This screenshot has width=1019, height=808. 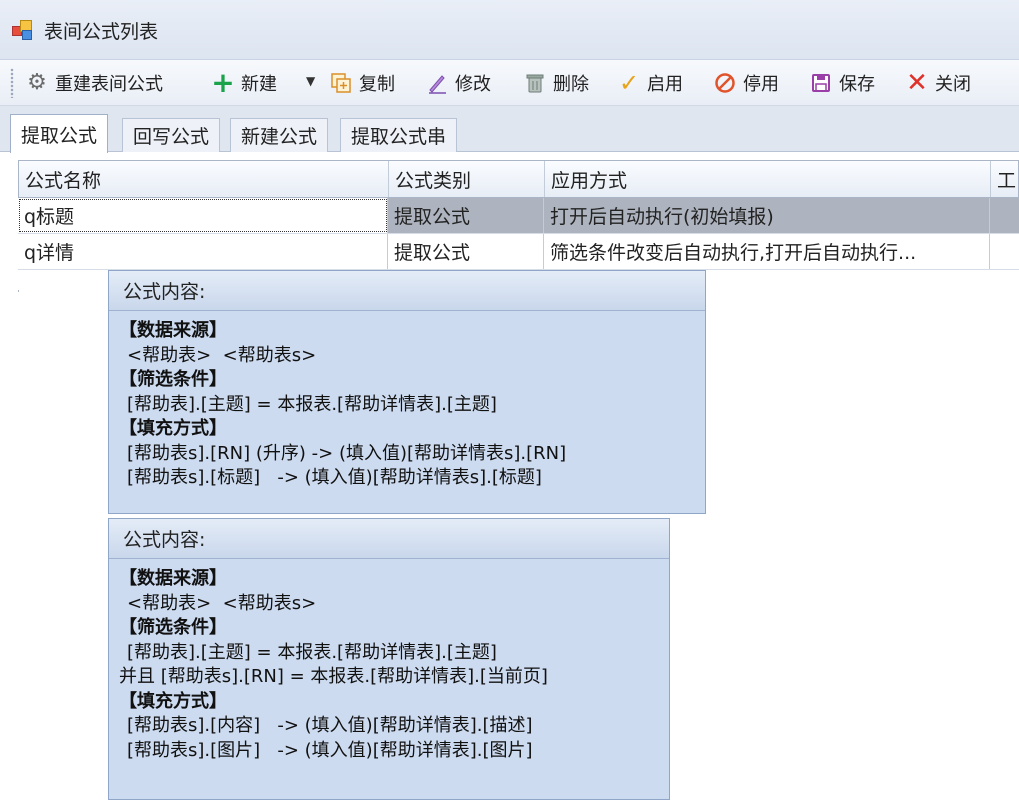 I want to click on column-header-more: 工, so click(x=1005, y=179).